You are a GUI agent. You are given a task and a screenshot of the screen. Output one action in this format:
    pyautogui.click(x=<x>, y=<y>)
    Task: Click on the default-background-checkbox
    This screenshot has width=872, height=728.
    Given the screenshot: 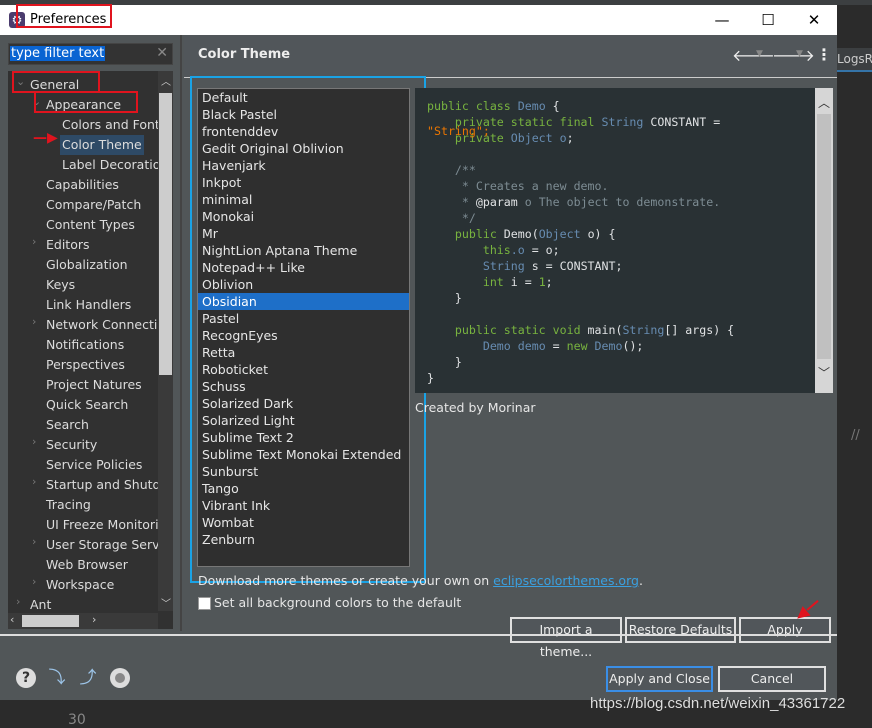 What is the action you would take?
    pyautogui.click(x=204, y=603)
    